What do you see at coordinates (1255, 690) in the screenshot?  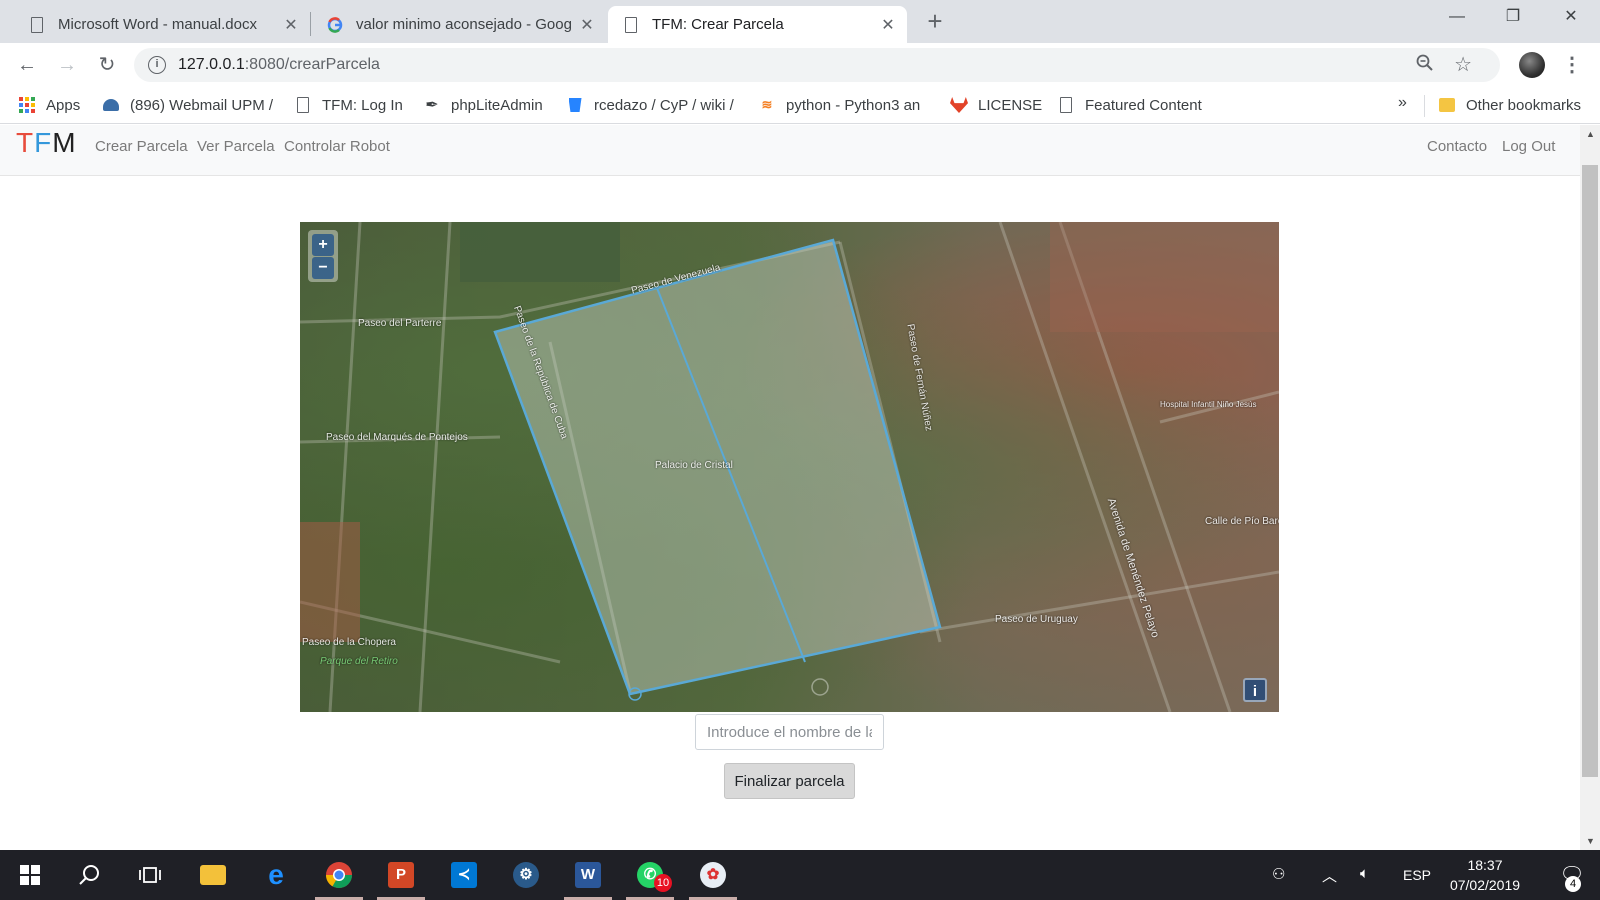 I see `attribution-button: i` at bounding box center [1255, 690].